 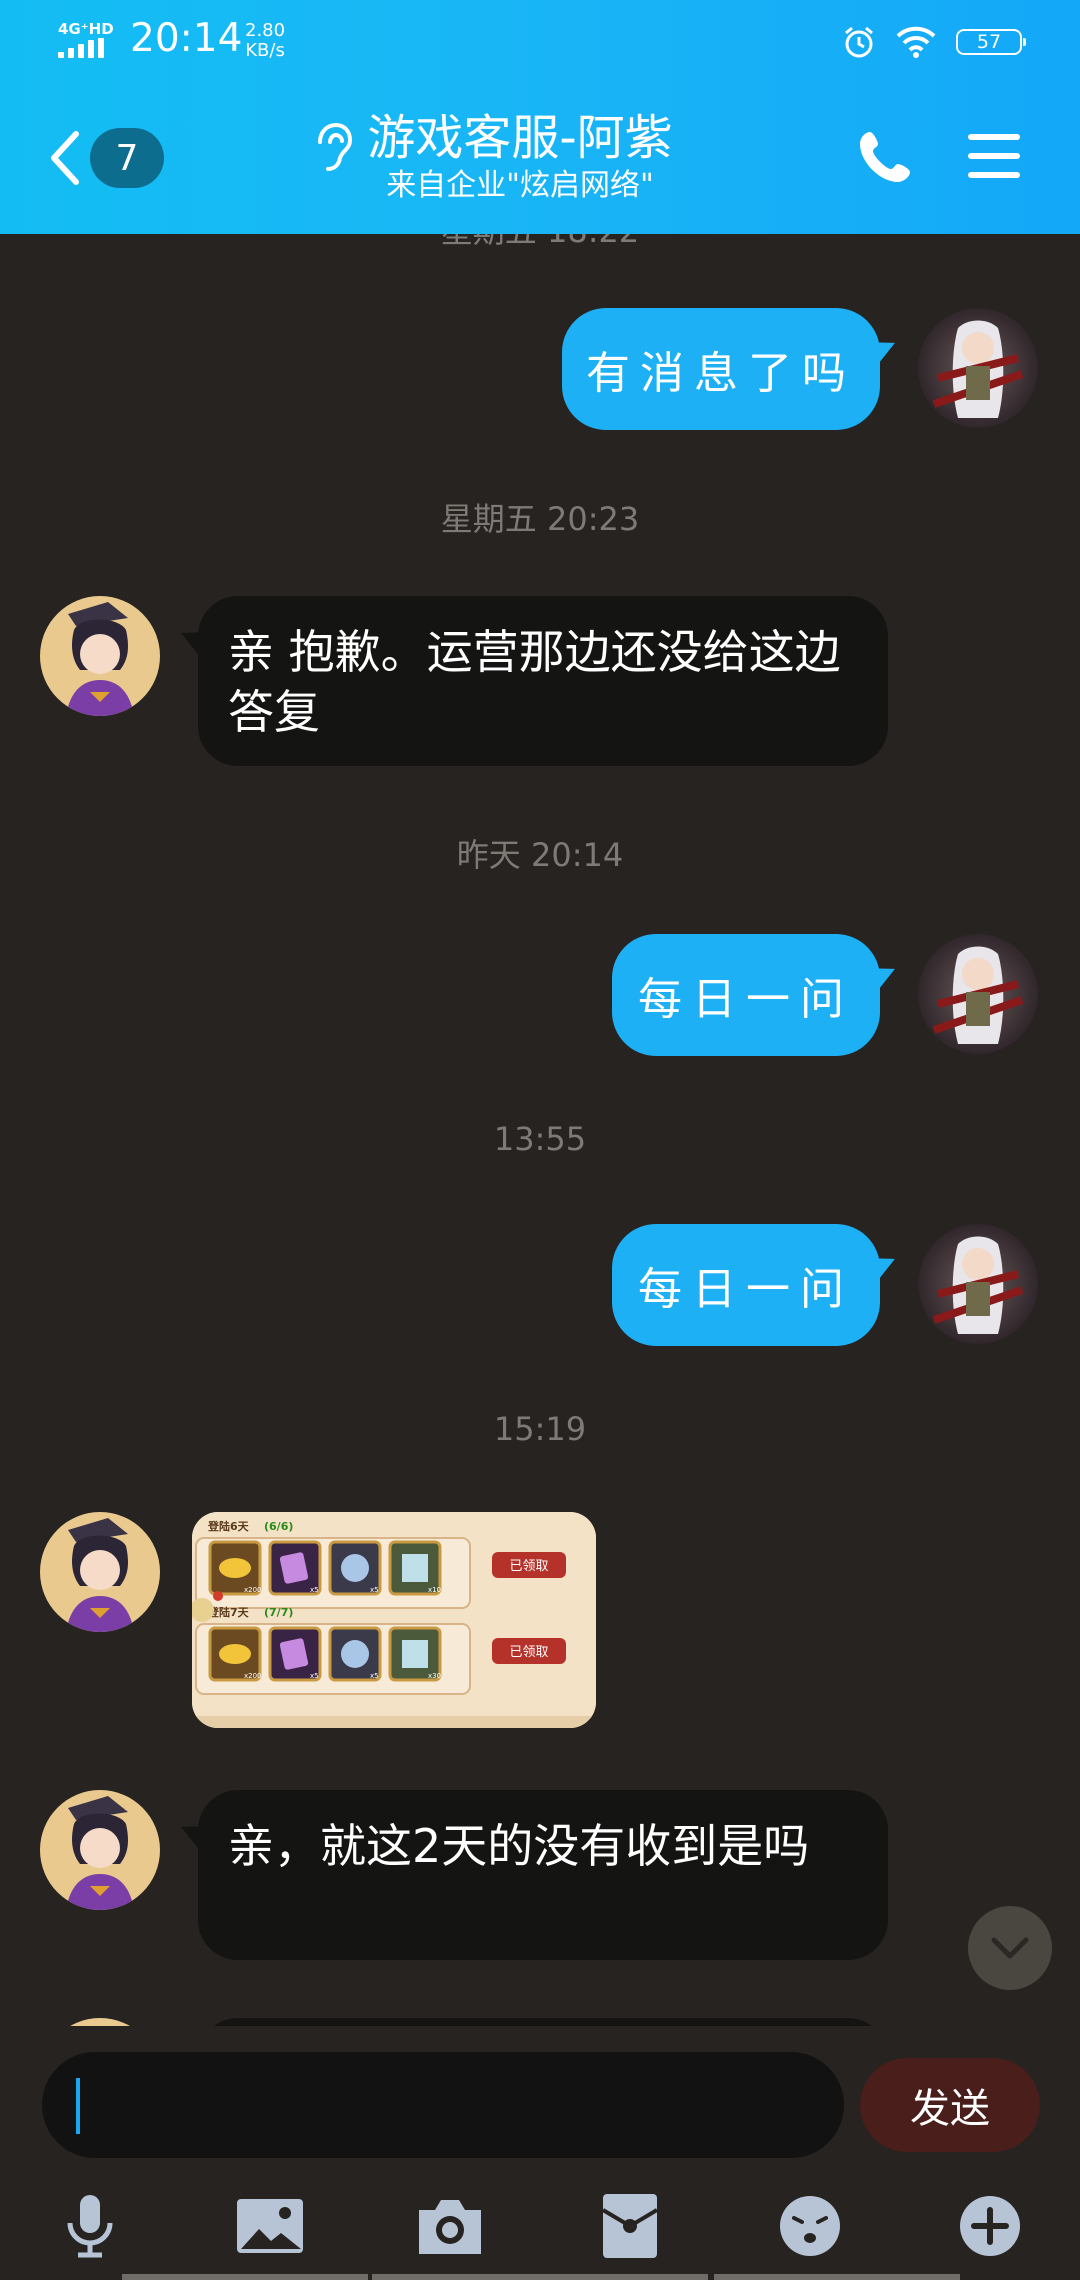 What do you see at coordinates (78, 2106) in the screenshot?
I see `text-caret` at bounding box center [78, 2106].